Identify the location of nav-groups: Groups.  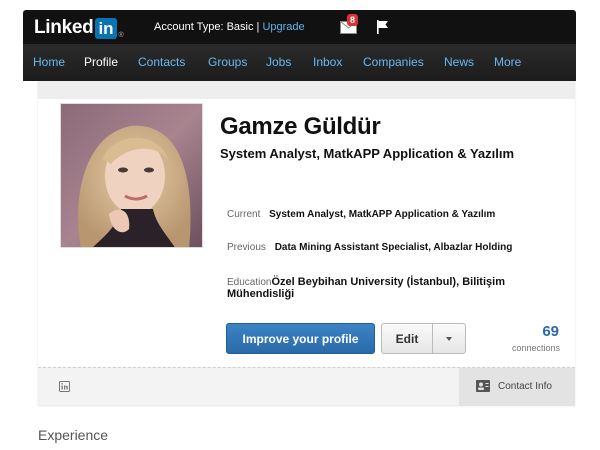
(227, 62).